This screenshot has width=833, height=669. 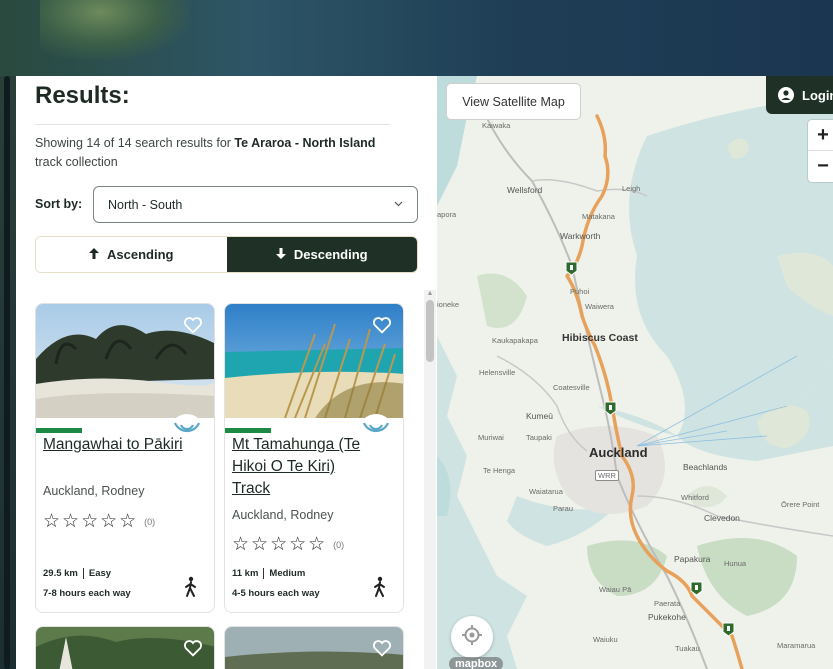 What do you see at coordinates (687, 648) in the screenshot?
I see `map-label-tuakau: Tuakau` at bounding box center [687, 648].